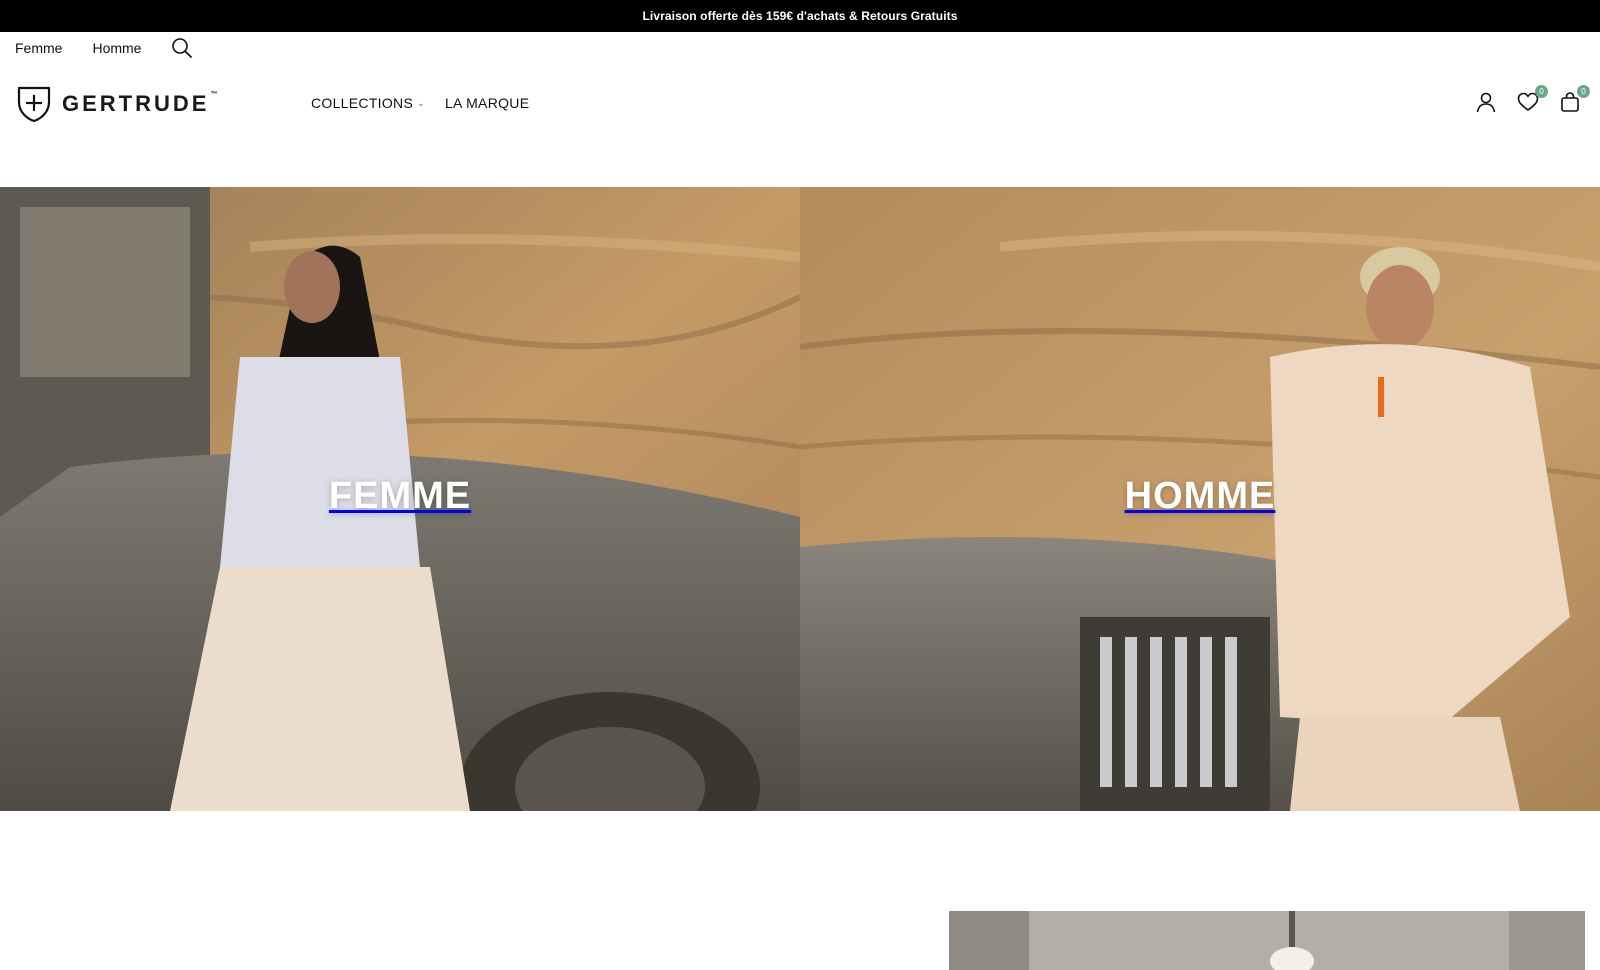 The image size is (1600, 970). Describe the element at coordinates (1574, 99) in the screenshot. I see `cart-button: 0` at that location.